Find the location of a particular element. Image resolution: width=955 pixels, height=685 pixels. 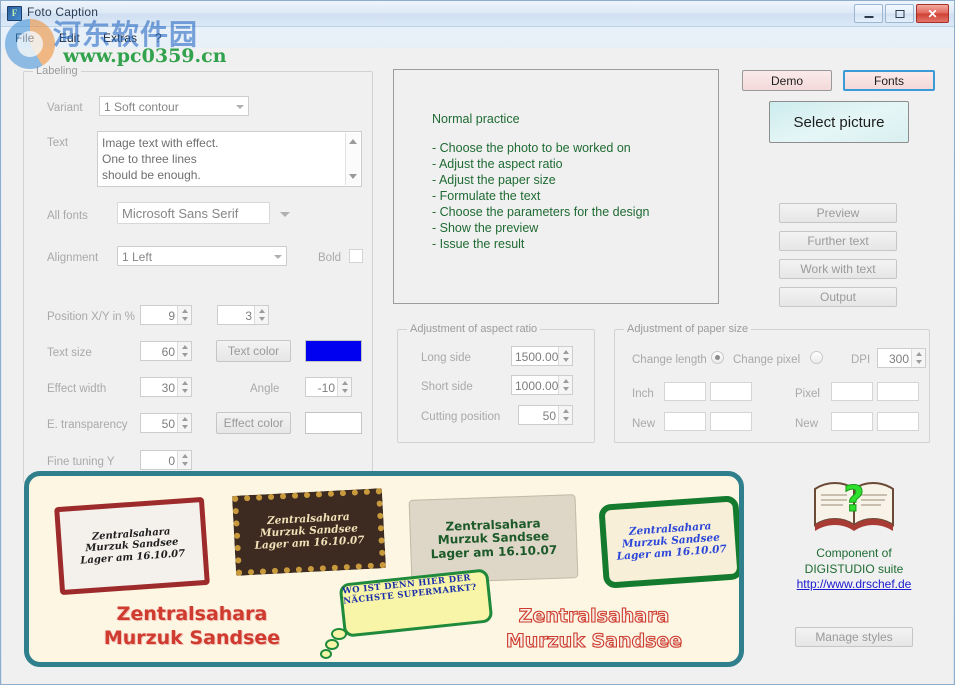

demo-button: Demo is located at coordinates (787, 80).